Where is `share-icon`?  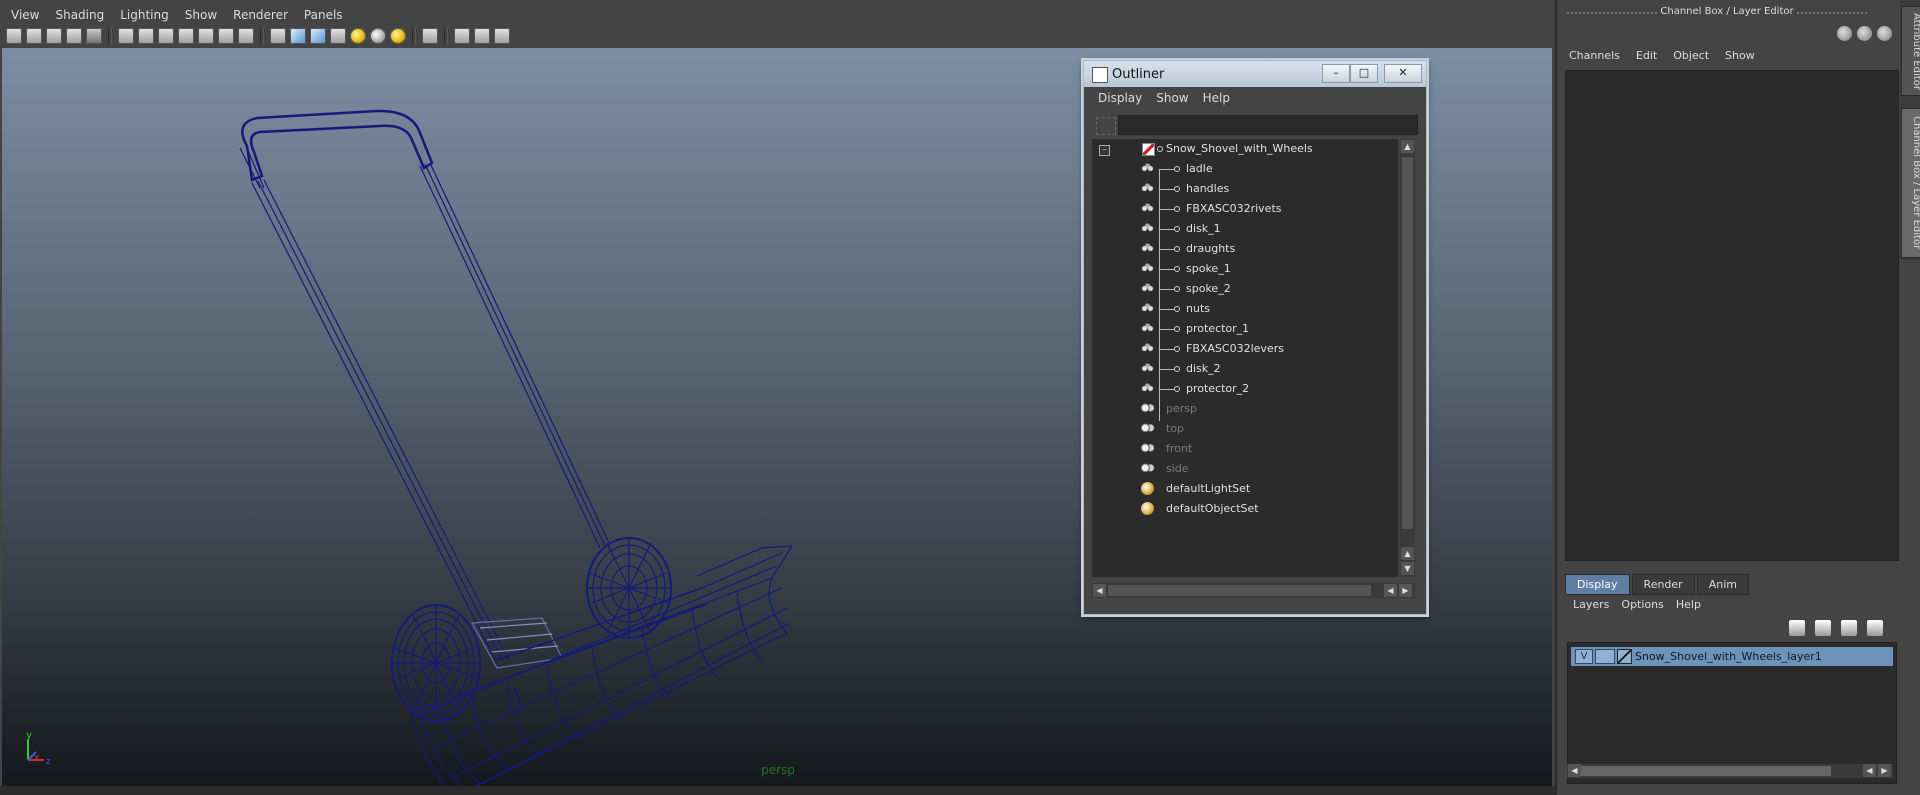
share-icon is located at coordinates (502, 36).